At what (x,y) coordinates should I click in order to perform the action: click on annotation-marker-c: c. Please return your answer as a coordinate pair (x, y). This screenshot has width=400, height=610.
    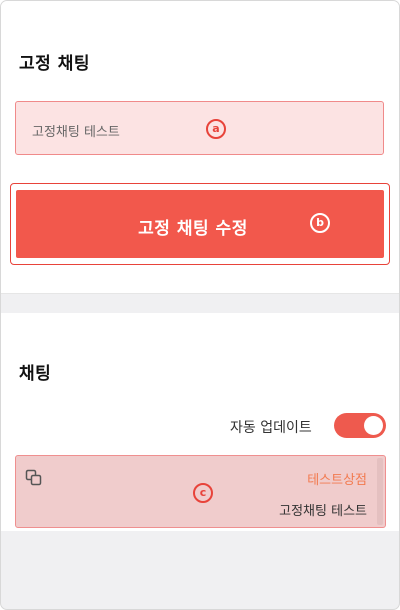
    Looking at the image, I should click on (203, 493).